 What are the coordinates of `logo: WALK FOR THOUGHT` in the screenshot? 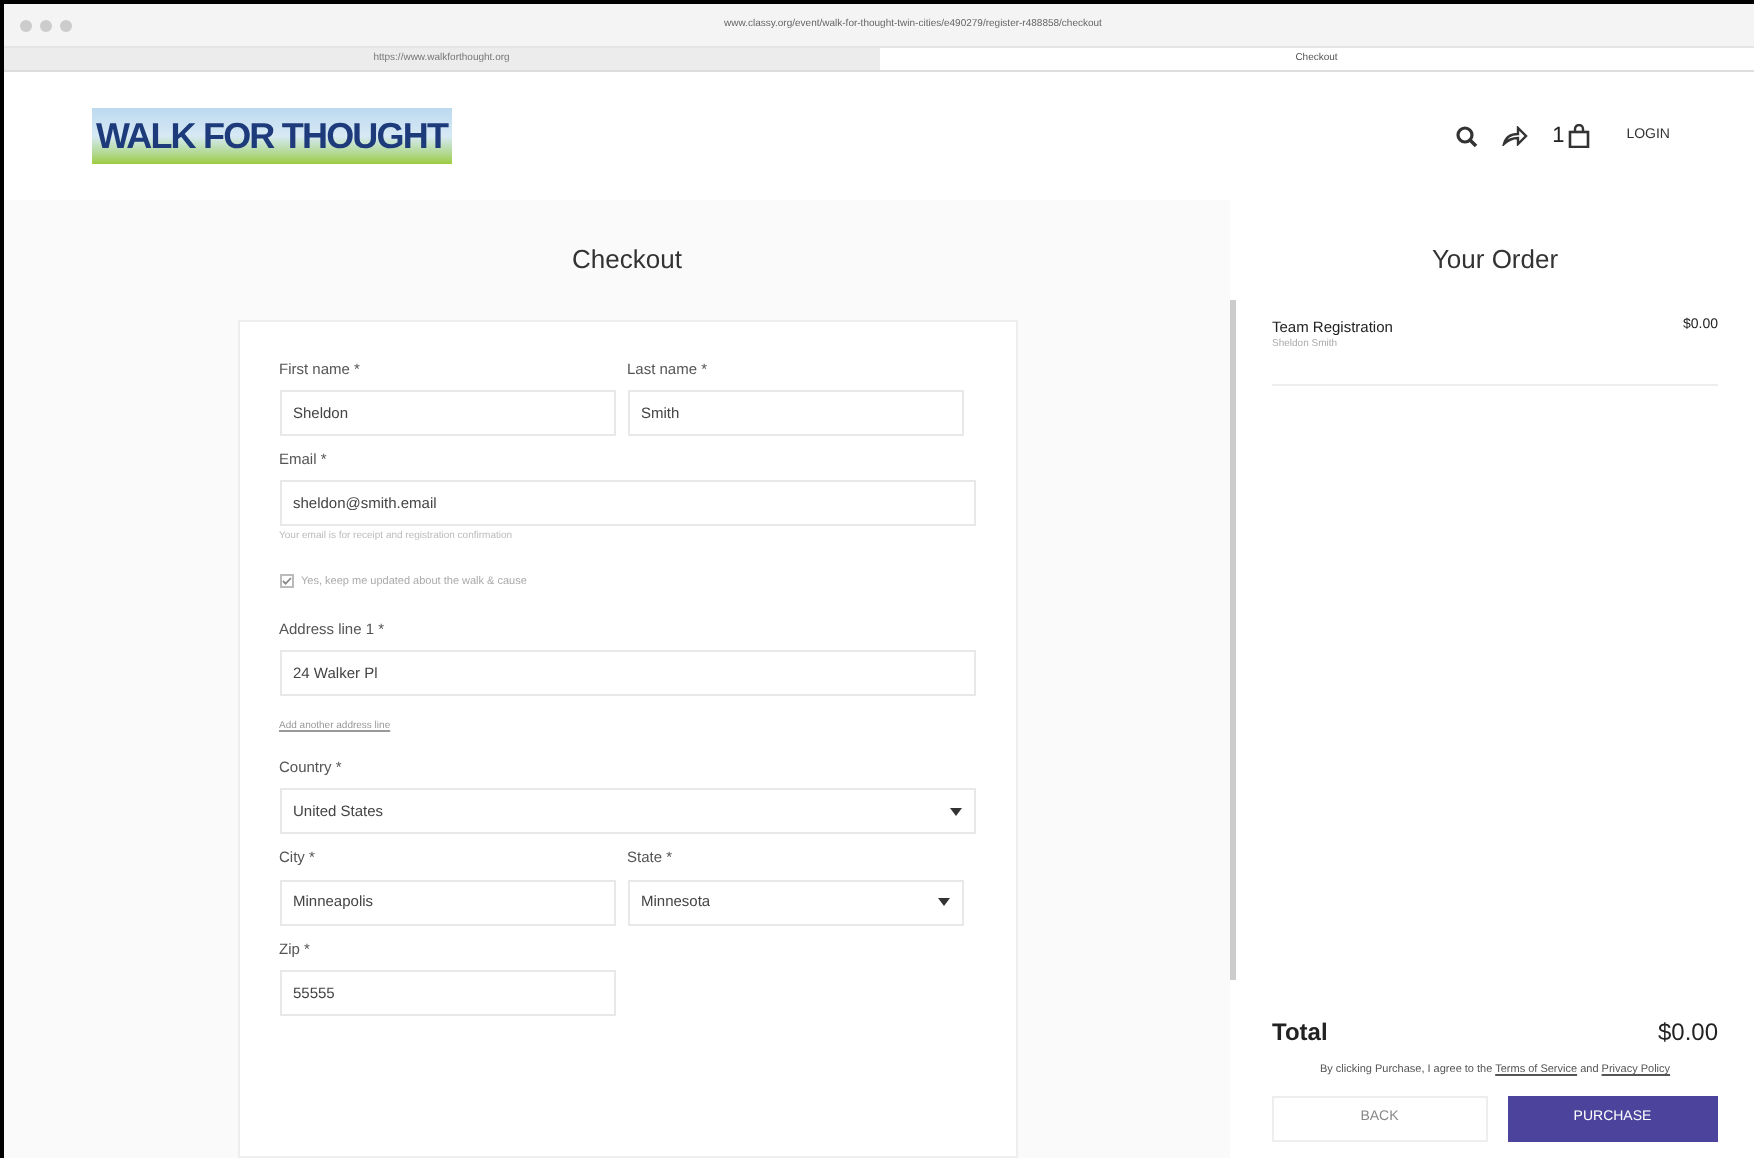 It's located at (272, 136).